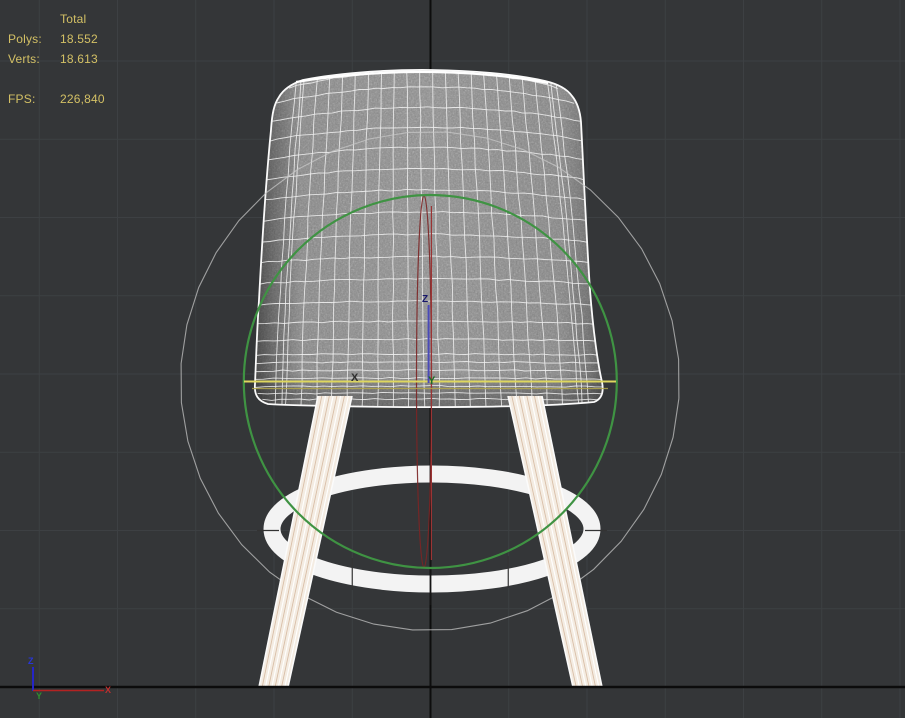  Describe the element at coordinates (31, 661) in the screenshot. I see `nav-z-label: Z` at that location.